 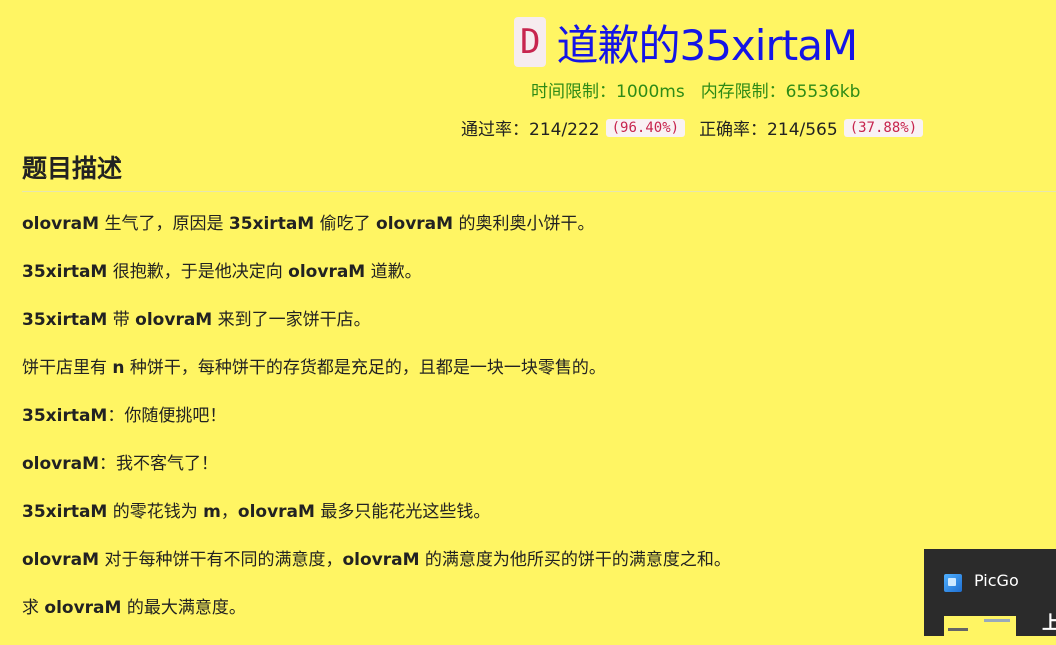 I want to click on desc-paragraph: 饼干店里有 n 种饼干，每种饼干的存货都是充足的，且都是一块一块零售的。, so click(x=314, y=368).